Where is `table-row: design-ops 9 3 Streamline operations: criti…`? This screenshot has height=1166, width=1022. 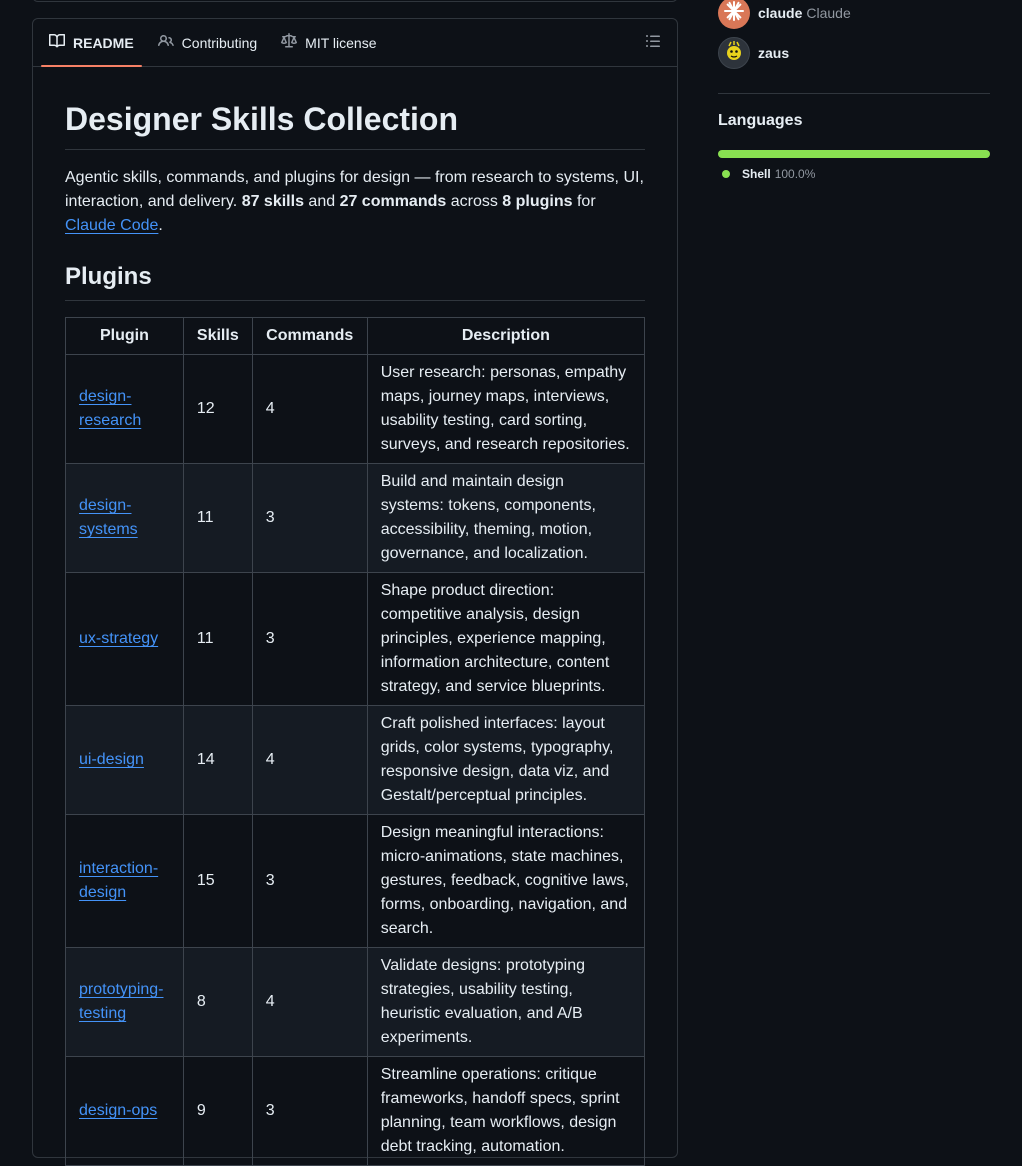 table-row: design-ops 9 3 Streamline operations: criti… is located at coordinates (355, 1111).